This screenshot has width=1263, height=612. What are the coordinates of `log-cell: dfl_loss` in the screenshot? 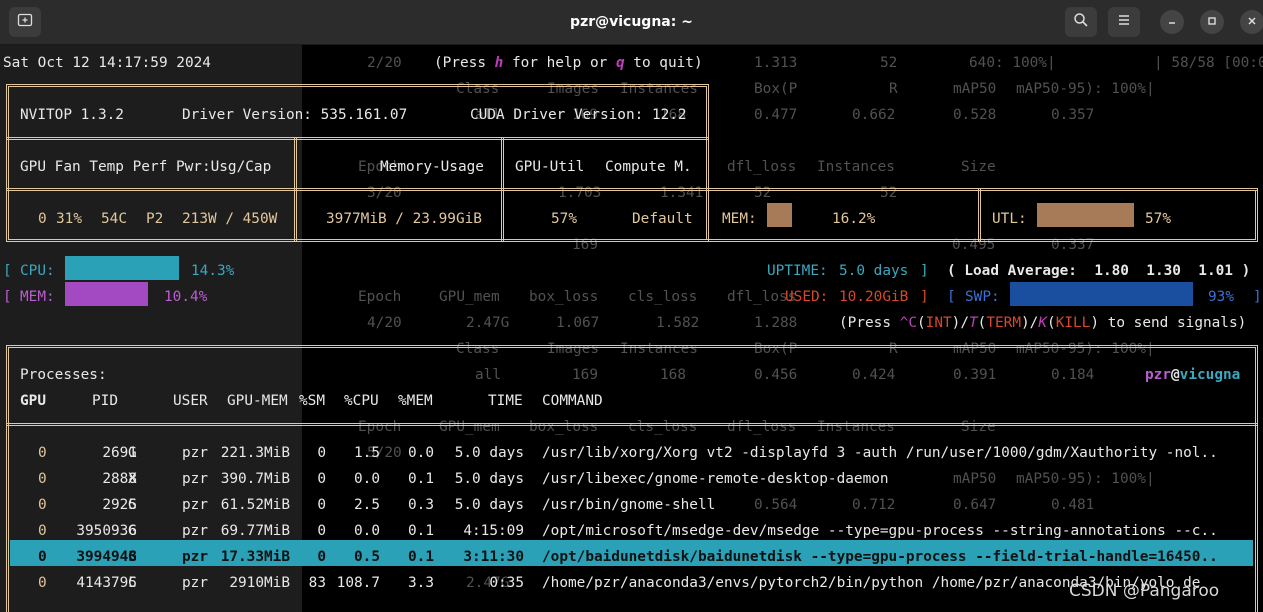 It's located at (762, 167).